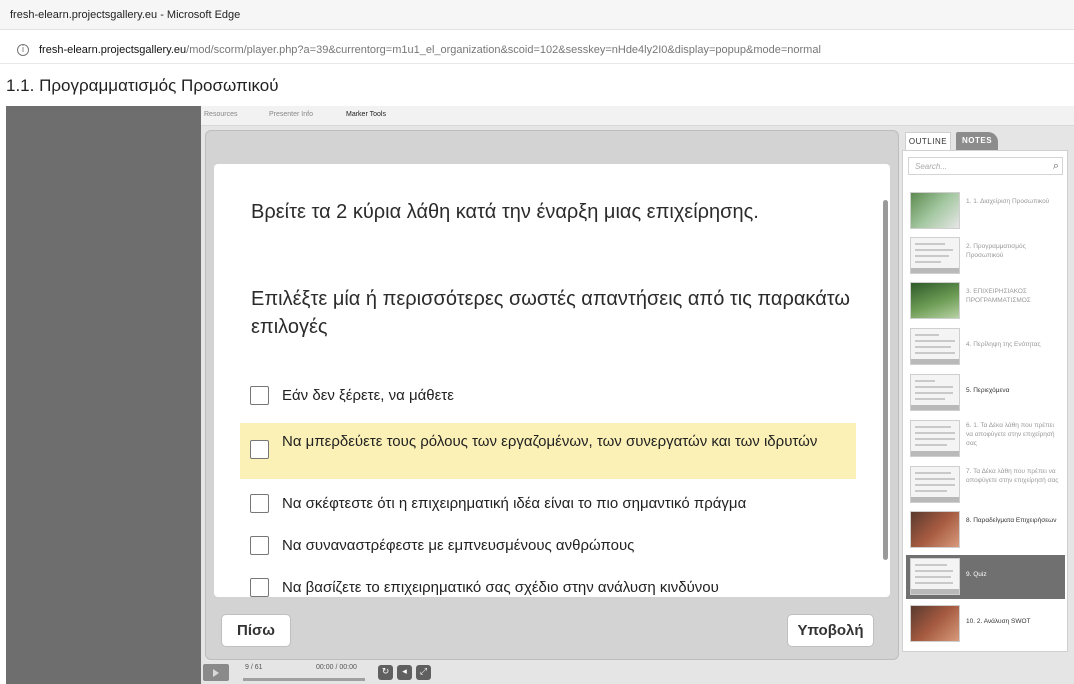  Describe the element at coordinates (998, 621) in the screenshot. I see `outline-item-label: 10. 2. Ανάλυση SWOT` at that location.